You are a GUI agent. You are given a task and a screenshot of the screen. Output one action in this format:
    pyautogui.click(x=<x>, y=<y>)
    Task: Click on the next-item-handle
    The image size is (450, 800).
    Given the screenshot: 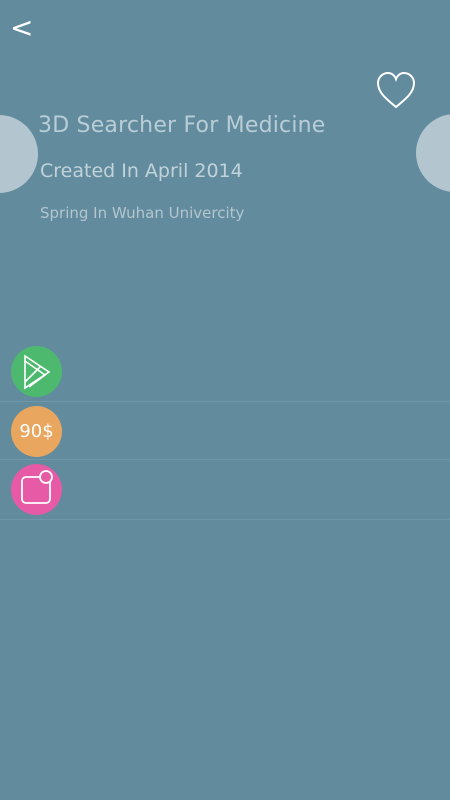 What is the action you would take?
    pyautogui.click(x=433, y=153)
    